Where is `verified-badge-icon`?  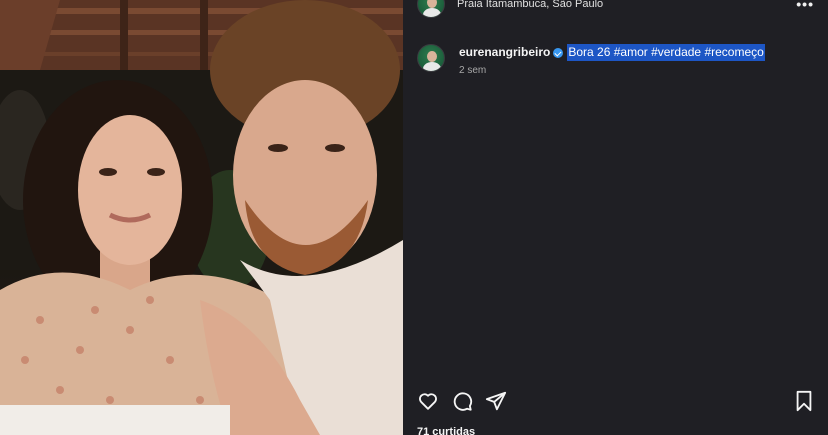 verified-badge-icon is located at coordinates (558, 52).